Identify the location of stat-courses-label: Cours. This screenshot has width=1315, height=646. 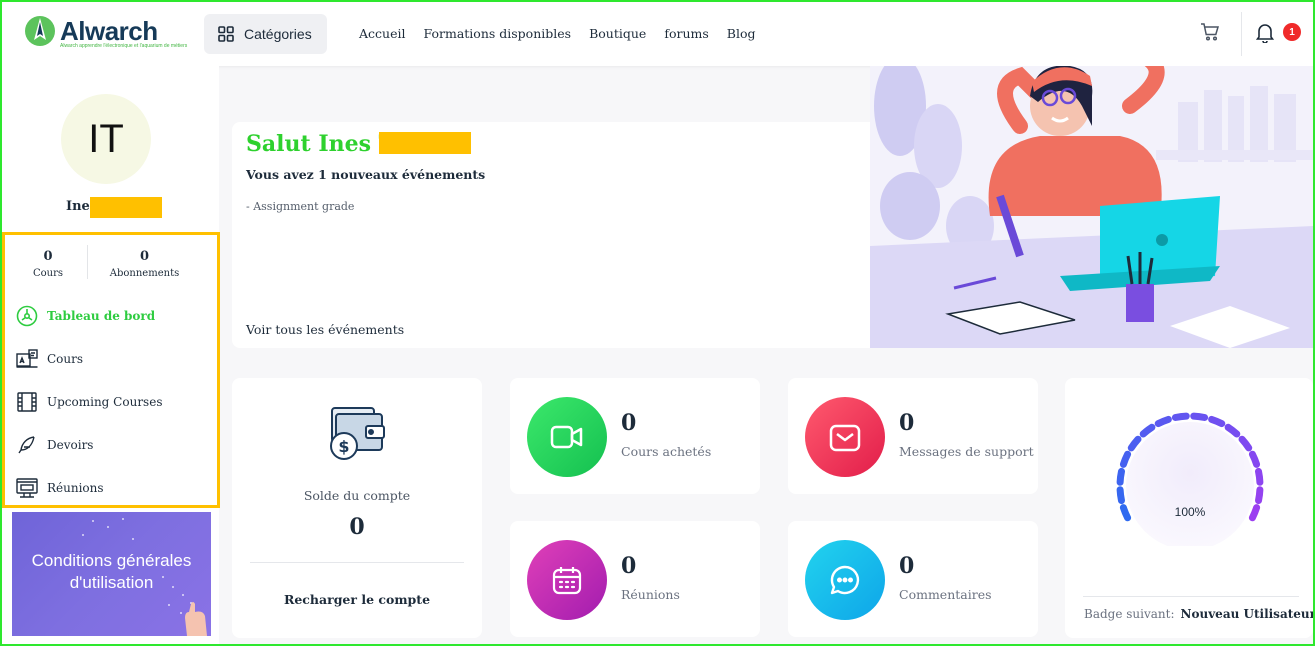
(48, 273).